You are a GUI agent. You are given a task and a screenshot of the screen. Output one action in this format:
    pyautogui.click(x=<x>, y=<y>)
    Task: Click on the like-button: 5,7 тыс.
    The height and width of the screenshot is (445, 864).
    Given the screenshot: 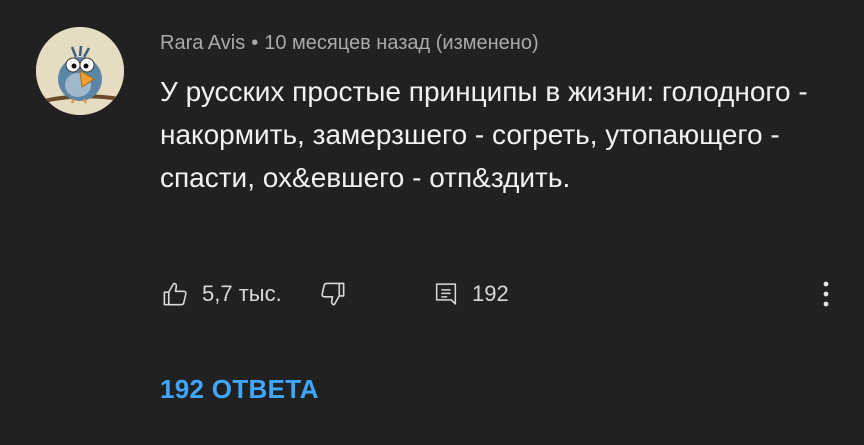 What is the action you would take?
    pyautogui.click(x=221, y=294)
    